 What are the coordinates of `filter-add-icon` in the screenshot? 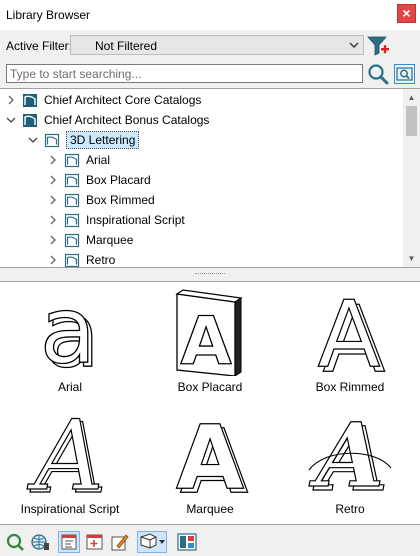 It's located at (378, 46).